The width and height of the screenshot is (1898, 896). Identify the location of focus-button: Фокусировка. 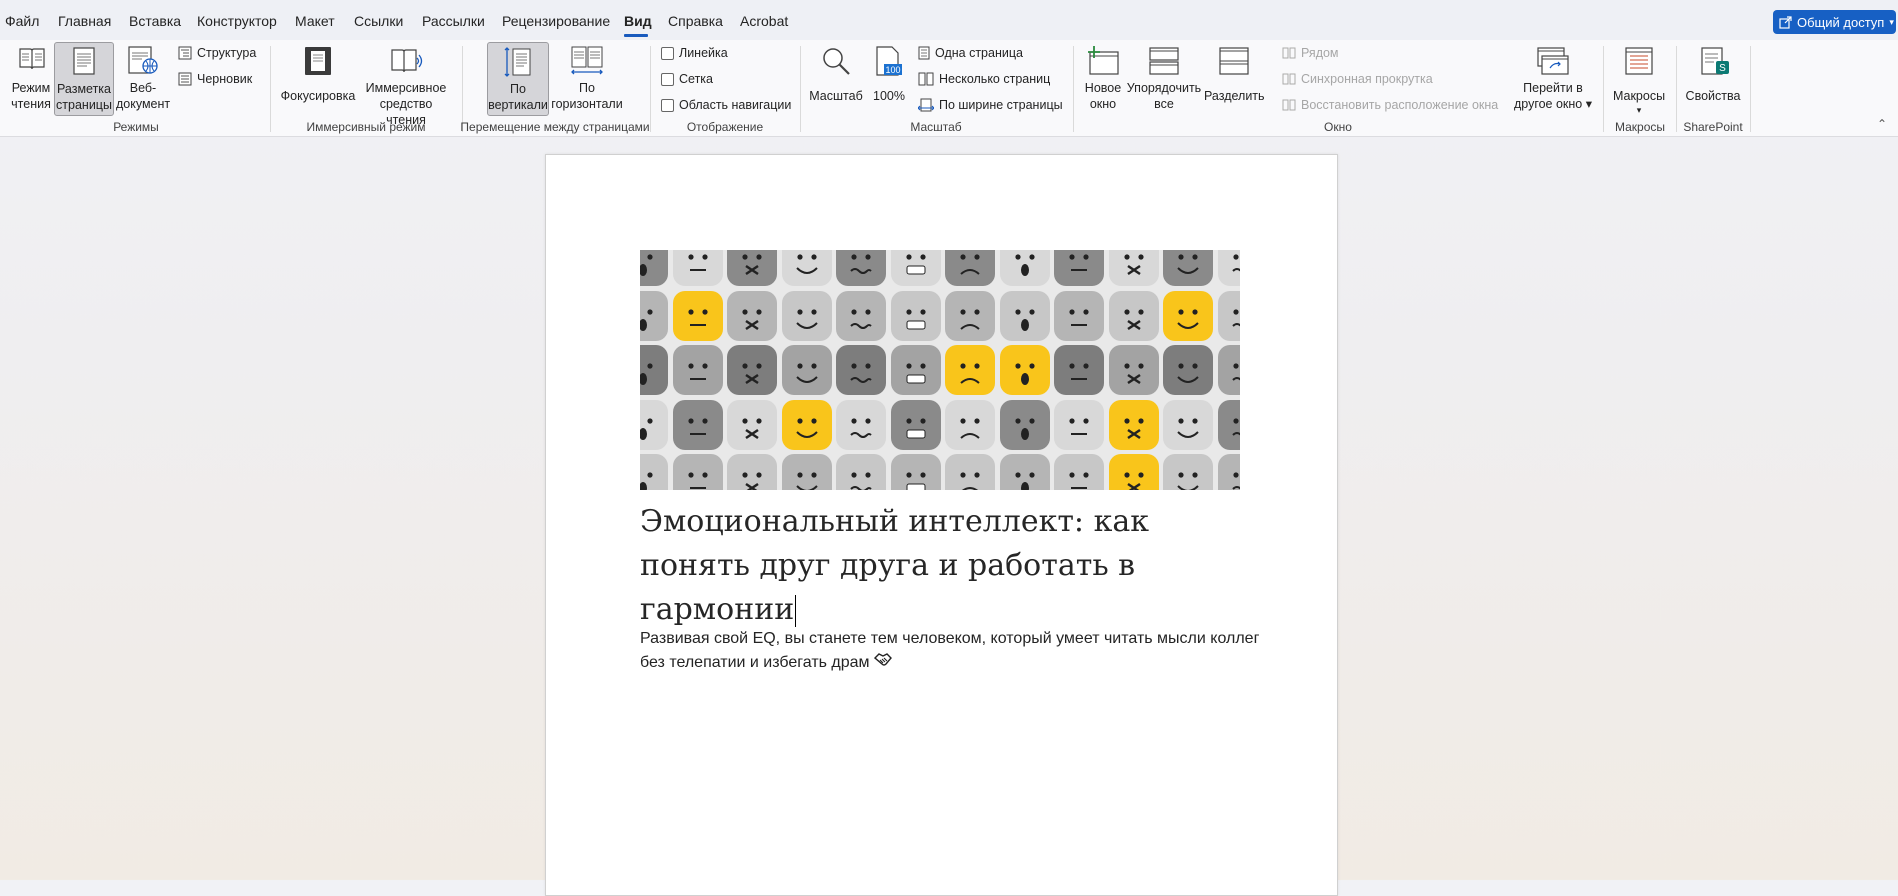
(318, 78).